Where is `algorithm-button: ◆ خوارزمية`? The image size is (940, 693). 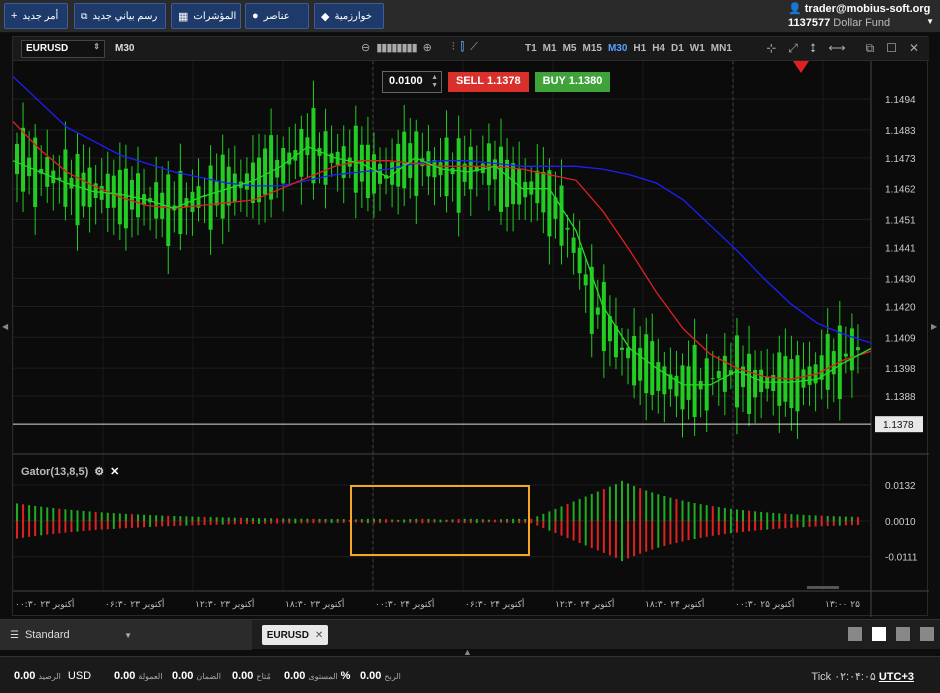 algorithm-button: ◆ خوارزمية is located at coordinates (349, 16).